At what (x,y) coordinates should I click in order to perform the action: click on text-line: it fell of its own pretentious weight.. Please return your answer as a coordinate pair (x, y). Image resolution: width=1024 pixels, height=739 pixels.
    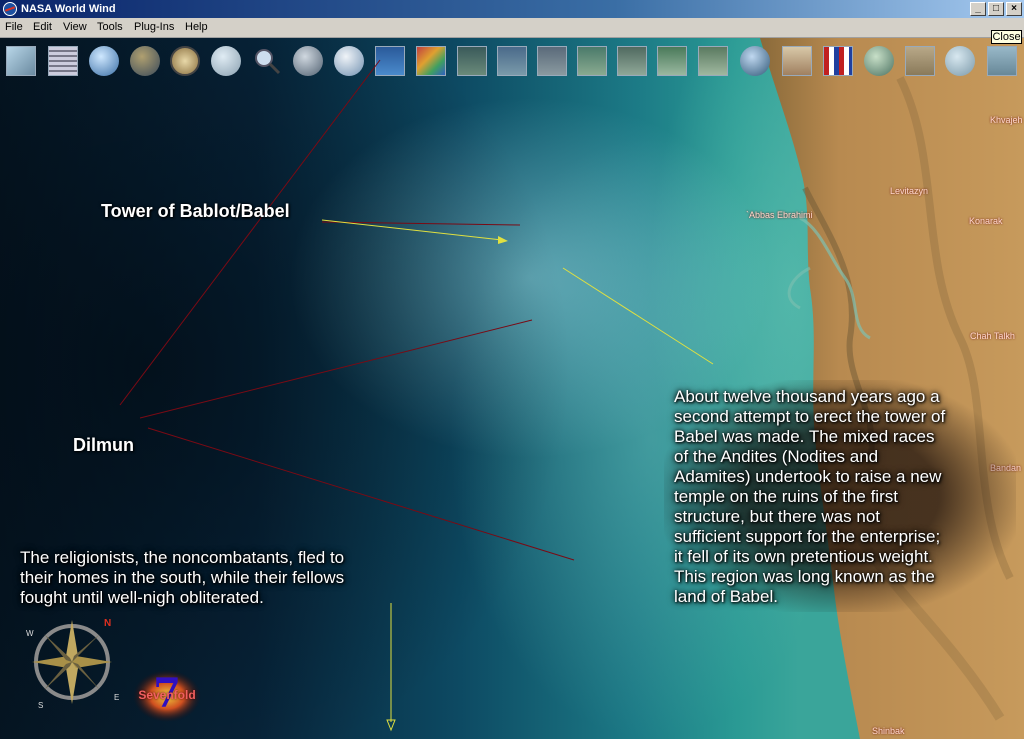
    Looking at the image, I should click on (803, 556).